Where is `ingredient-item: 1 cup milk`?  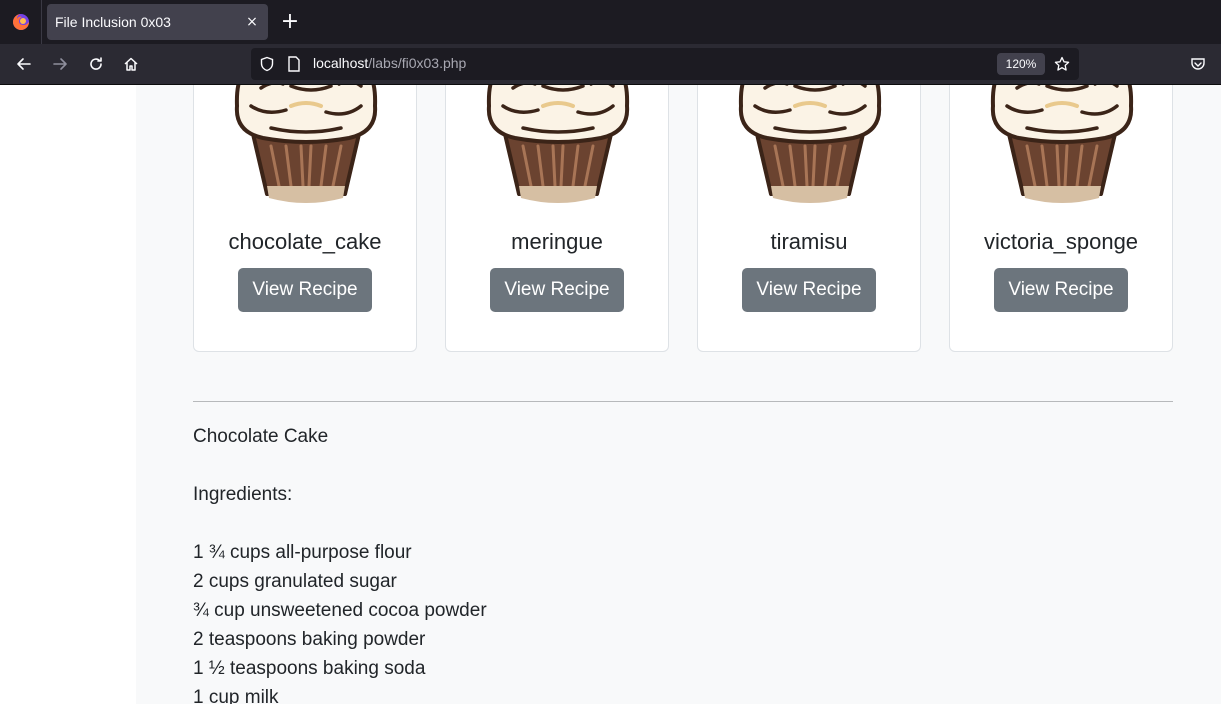
ingredient-item: 1 cup milk is located at coordinates (236, 695).